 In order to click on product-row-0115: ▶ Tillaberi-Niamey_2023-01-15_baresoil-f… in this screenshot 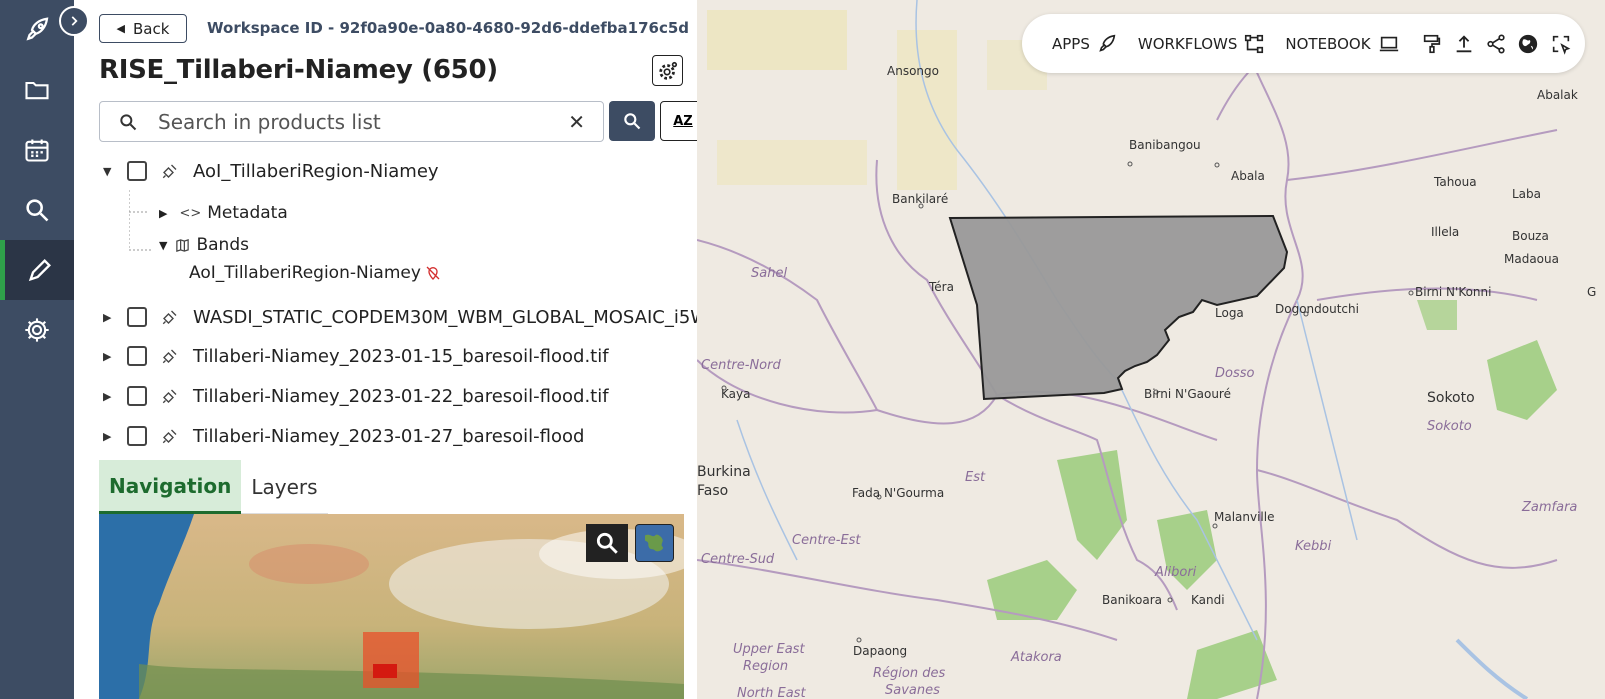, I will do `click(354, 356)`.